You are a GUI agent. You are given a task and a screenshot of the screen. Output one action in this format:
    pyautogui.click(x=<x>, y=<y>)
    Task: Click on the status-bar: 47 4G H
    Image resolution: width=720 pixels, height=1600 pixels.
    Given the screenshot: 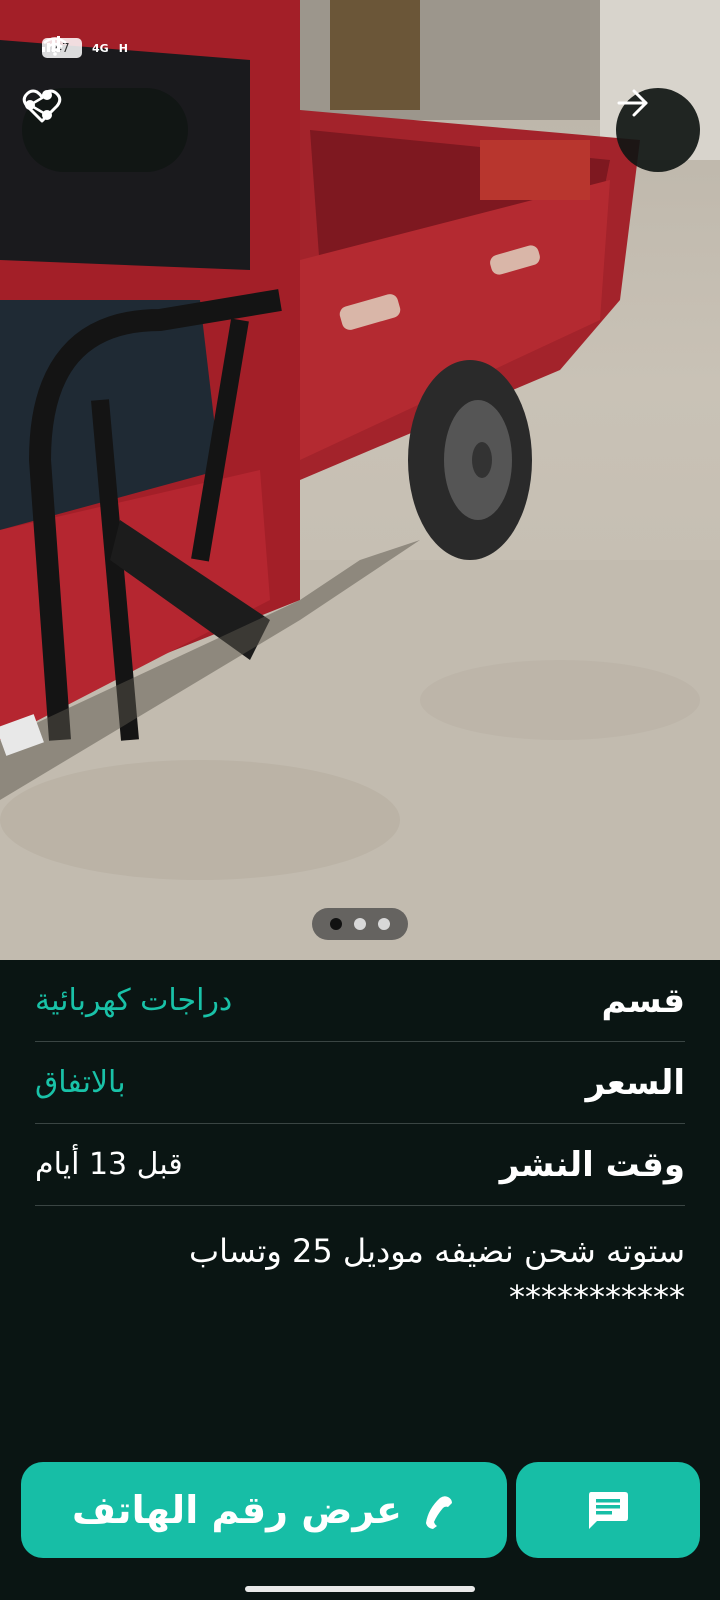 What is the action you would take?
    pyautogui.click(x=85, y=48)
    